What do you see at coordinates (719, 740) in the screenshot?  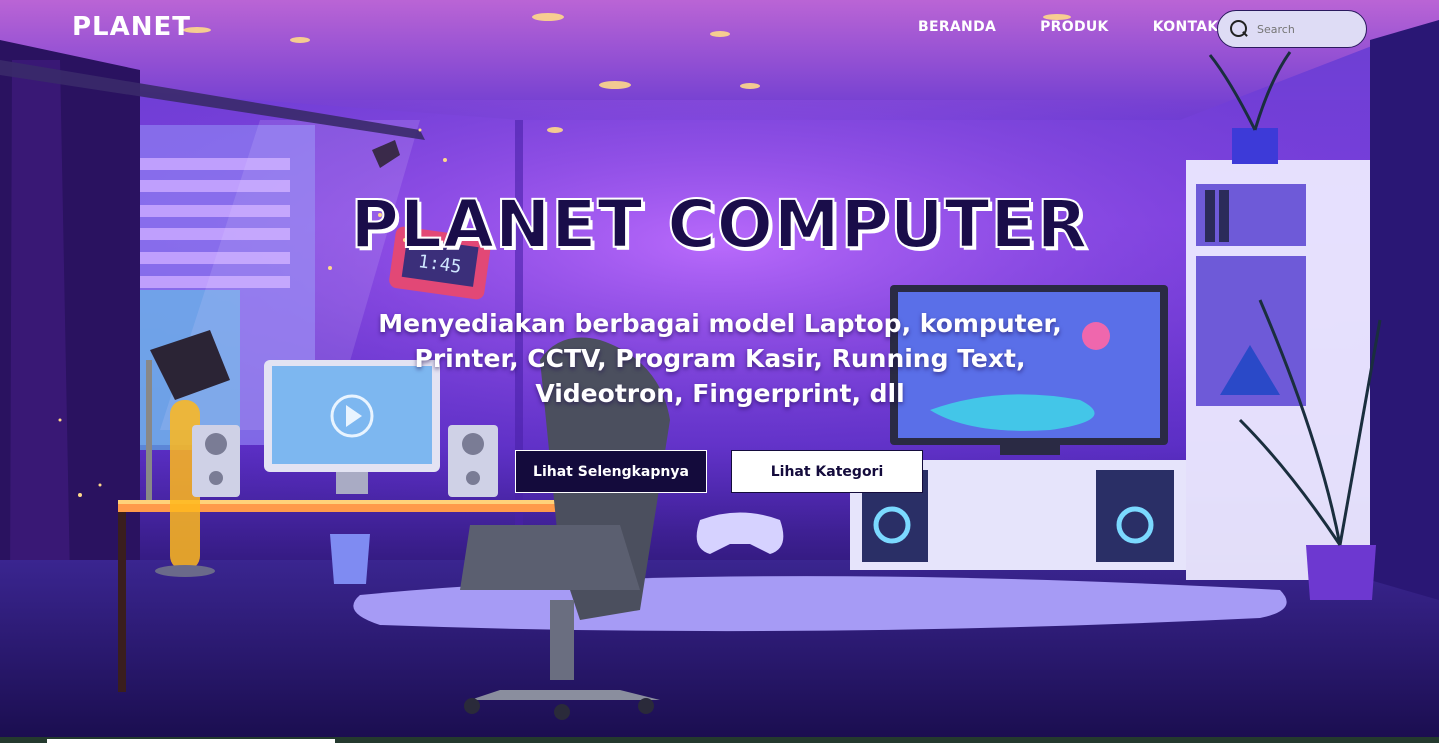 I see `bottom-strip` at bounding box center [719, 740].